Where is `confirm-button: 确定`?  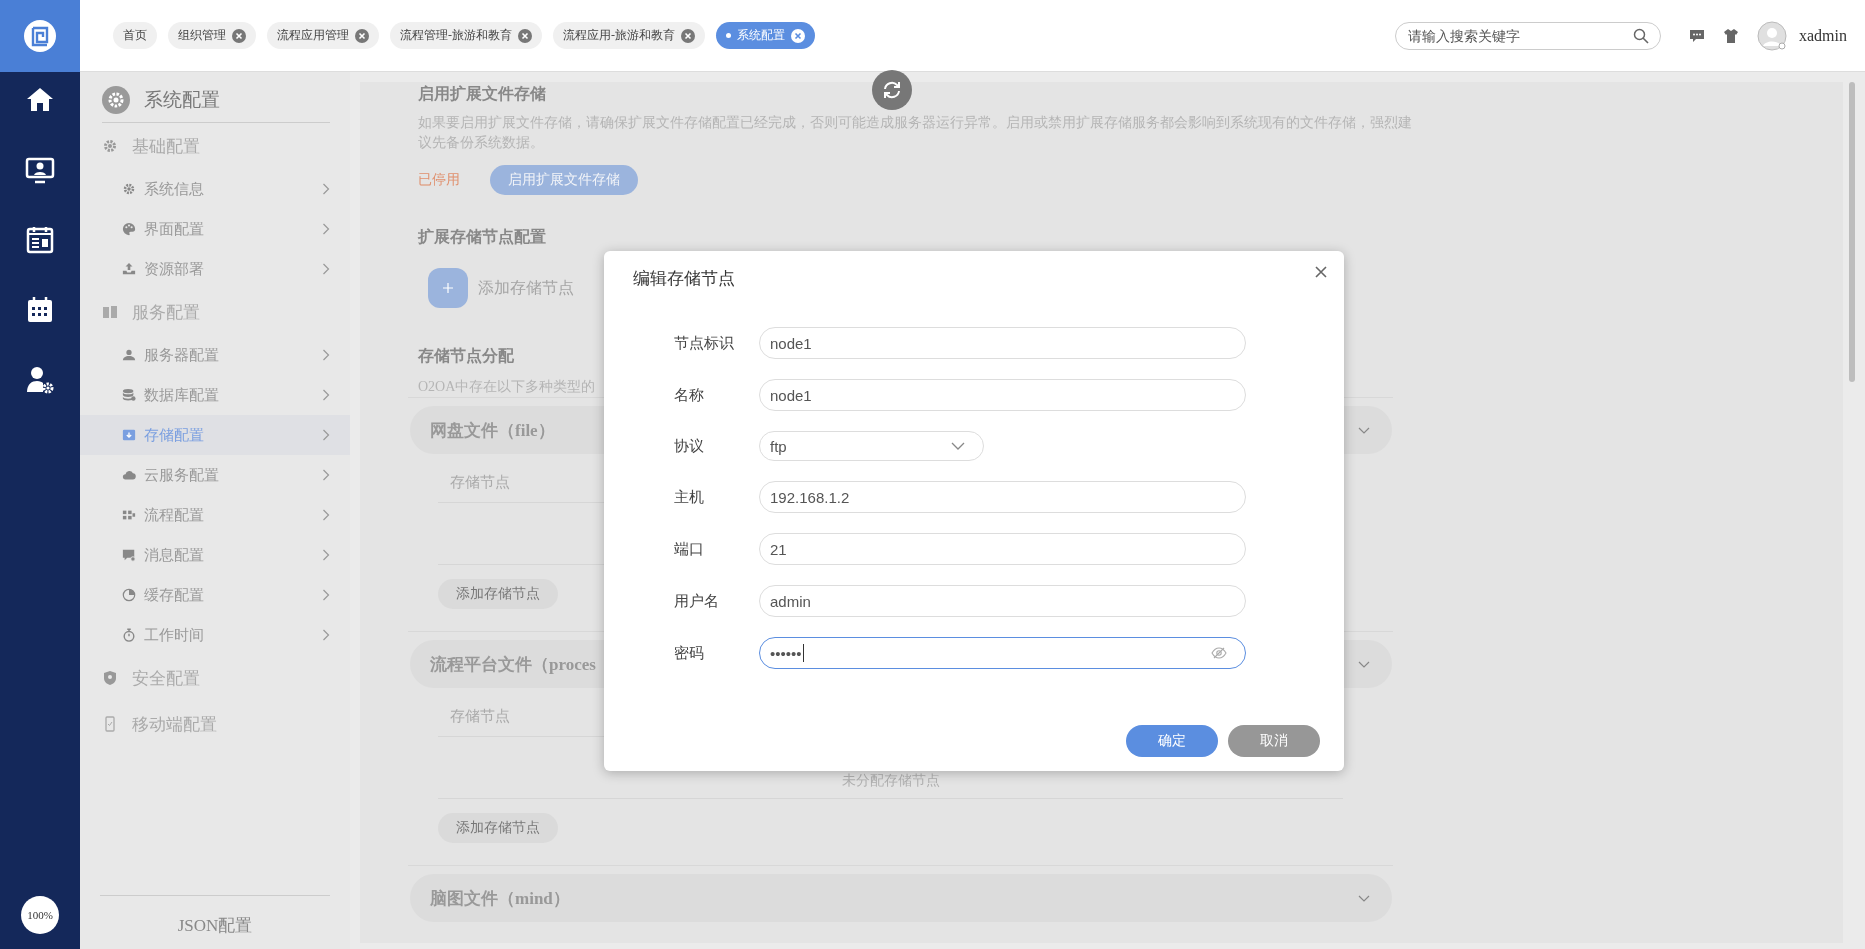 confirm-button: 确定 is located at coordinates (1172, 741).